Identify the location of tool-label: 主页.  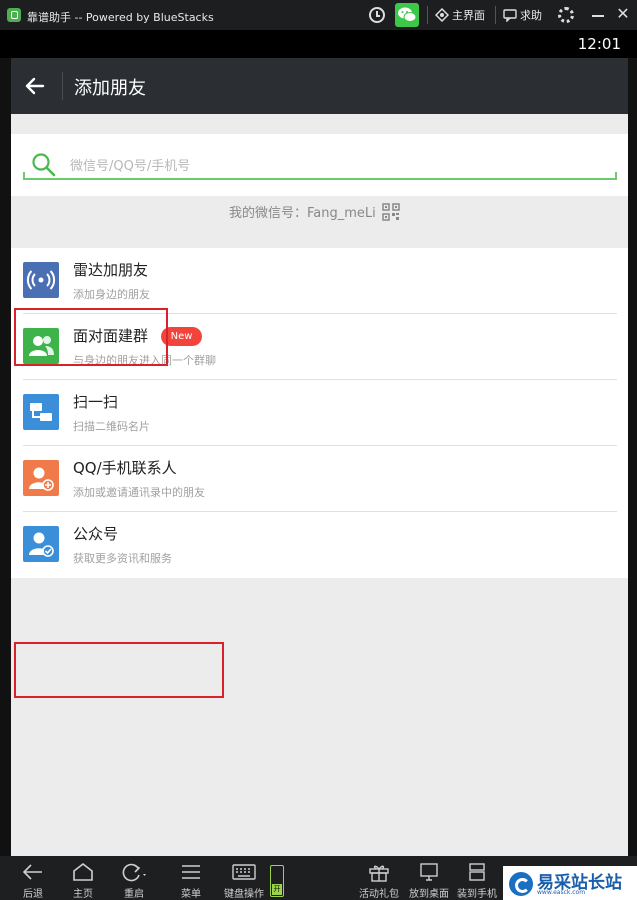
(83, 894).